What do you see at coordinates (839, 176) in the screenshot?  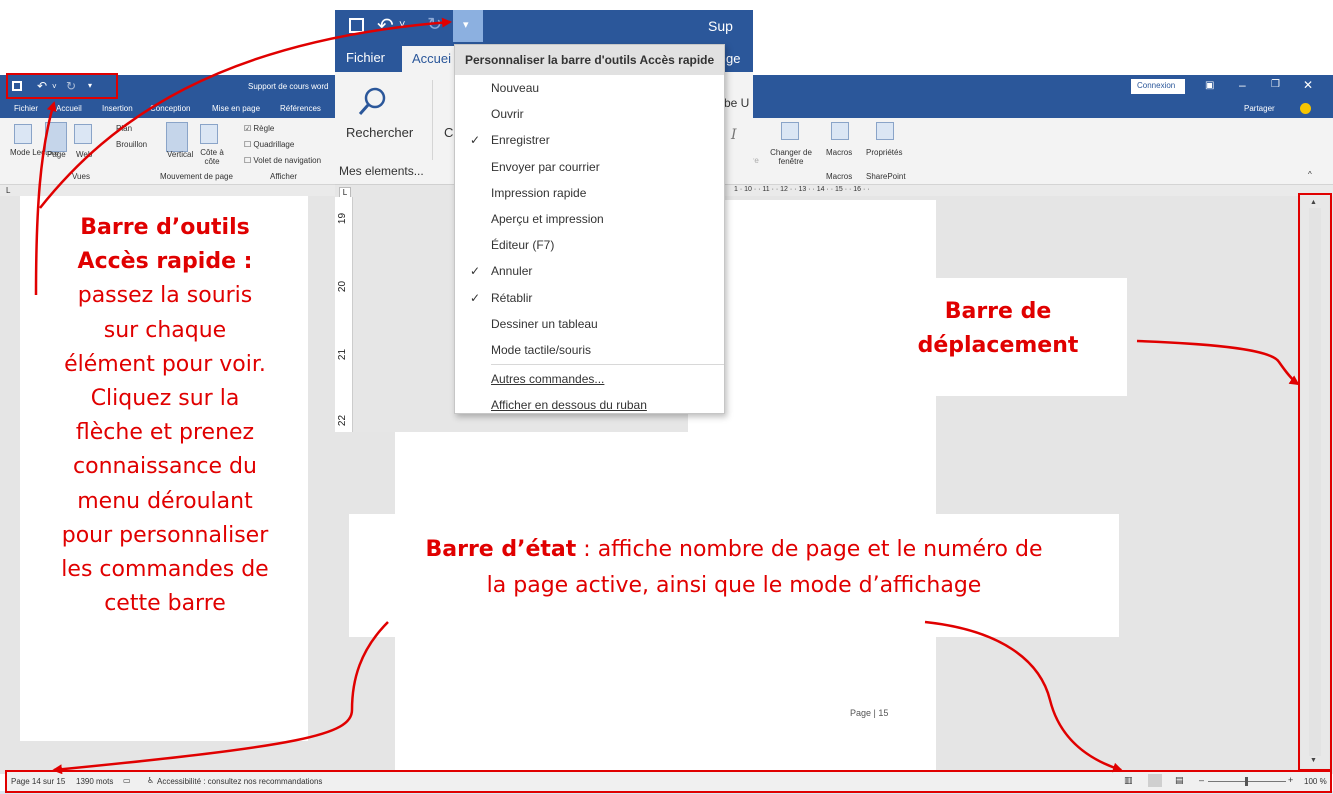 I see `macros-group-label: Macros` at bounding box center [839, 176].